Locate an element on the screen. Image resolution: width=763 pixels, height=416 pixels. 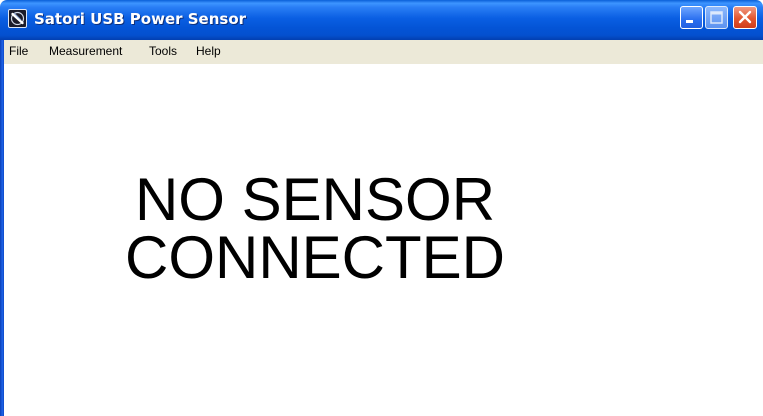
window-title: Satori USB Power Sensor is located at coordinates (140, 19).